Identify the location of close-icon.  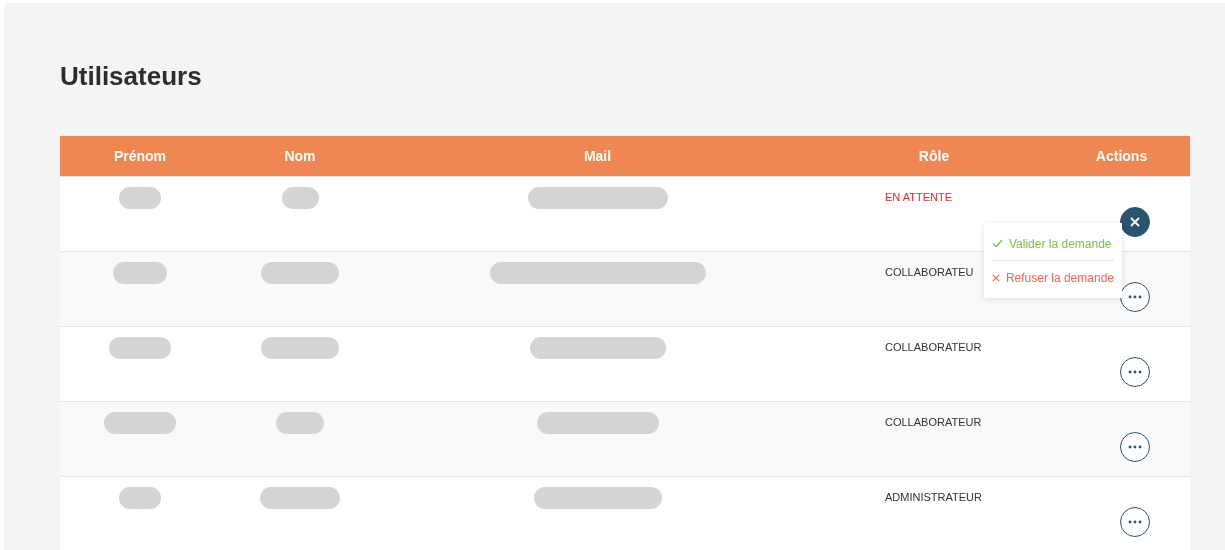
(1135, 222).